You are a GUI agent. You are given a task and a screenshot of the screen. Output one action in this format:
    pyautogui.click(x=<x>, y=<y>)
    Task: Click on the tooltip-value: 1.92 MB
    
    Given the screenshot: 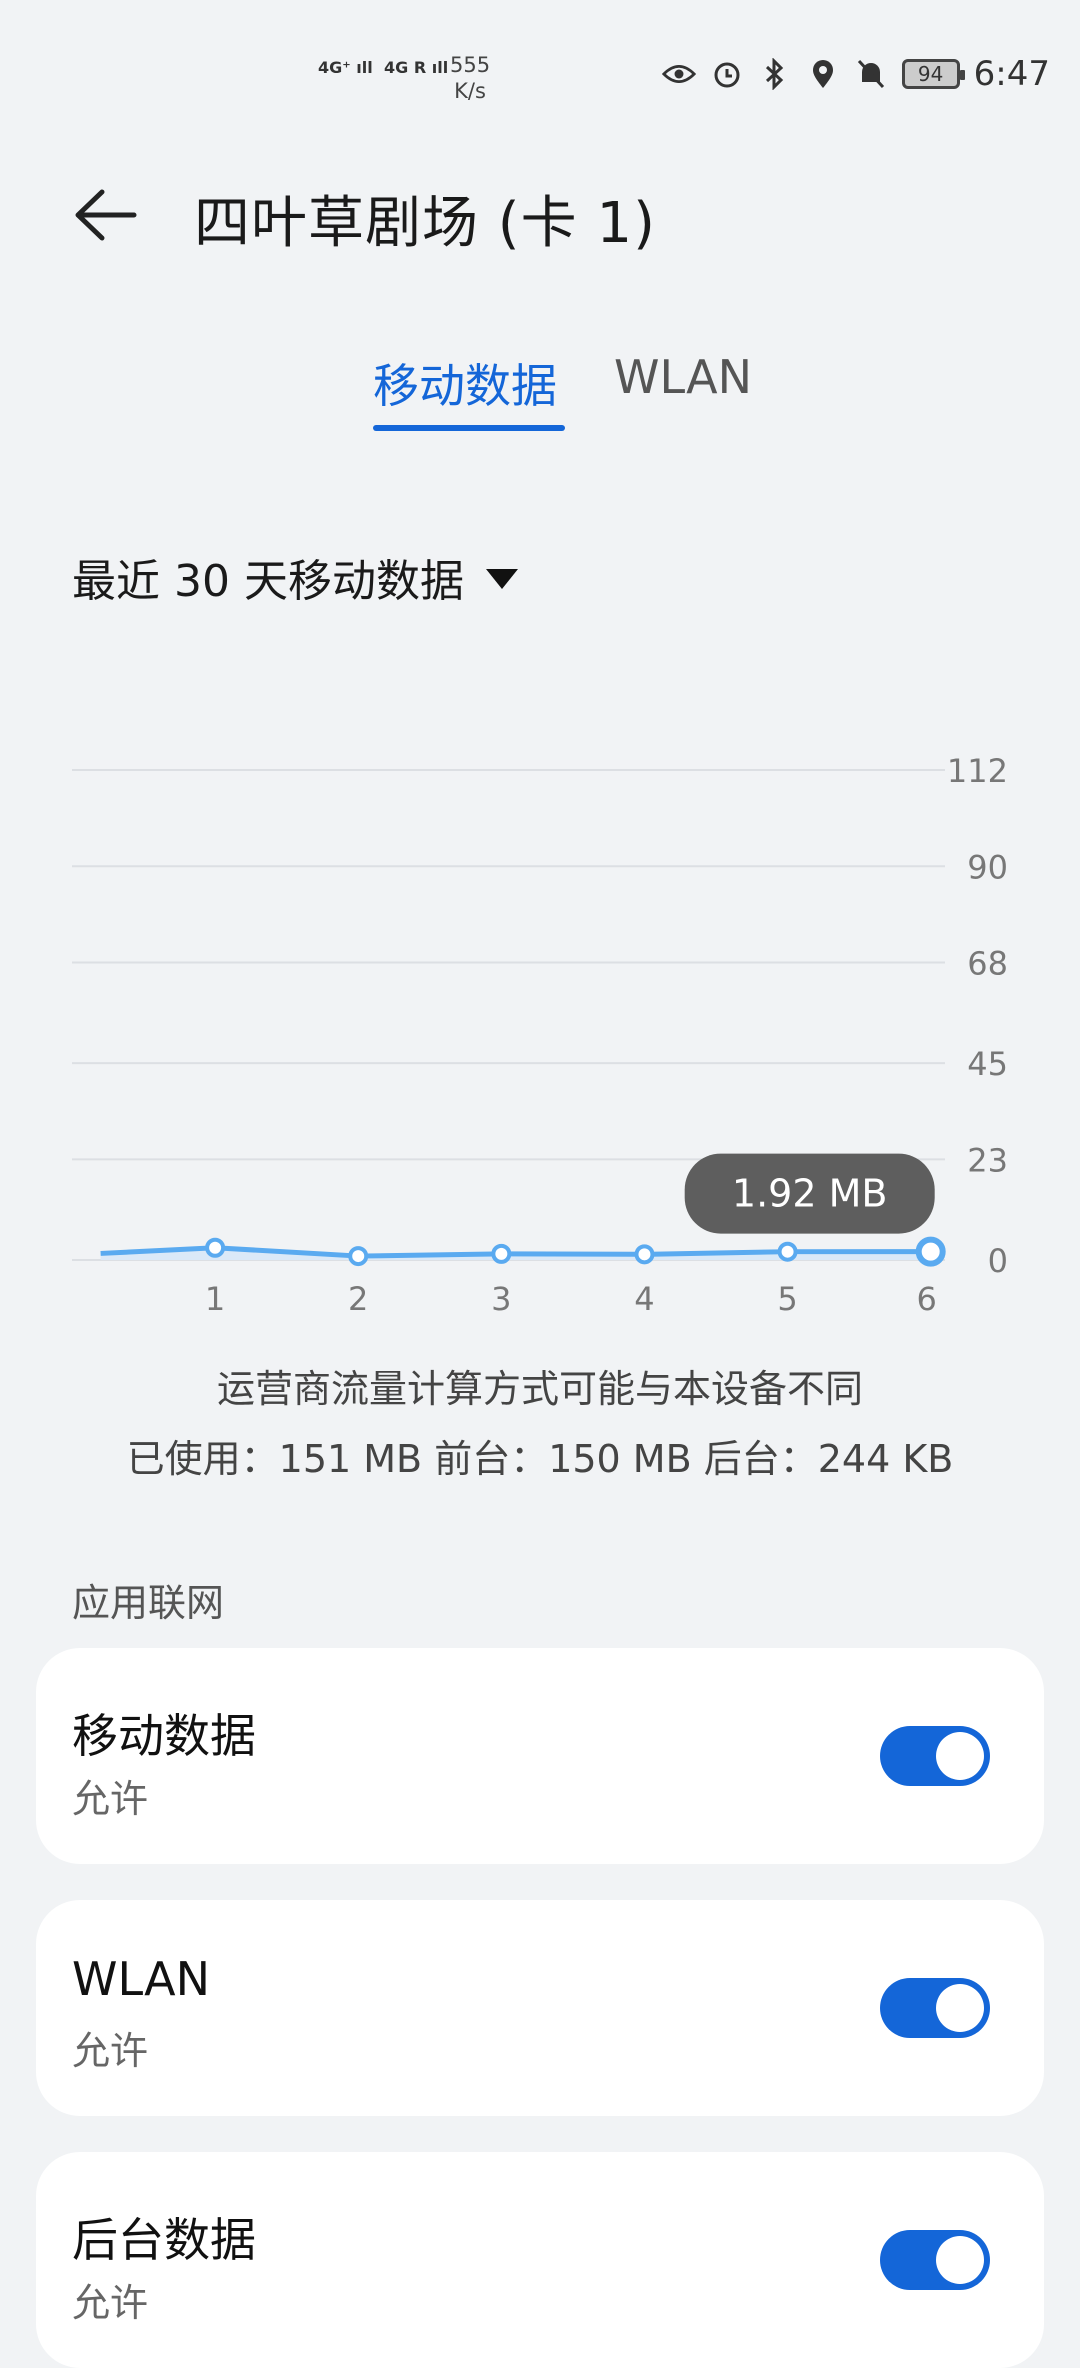 What is the action you would take?
    pyautogui.click(x=810, y=1194)
    